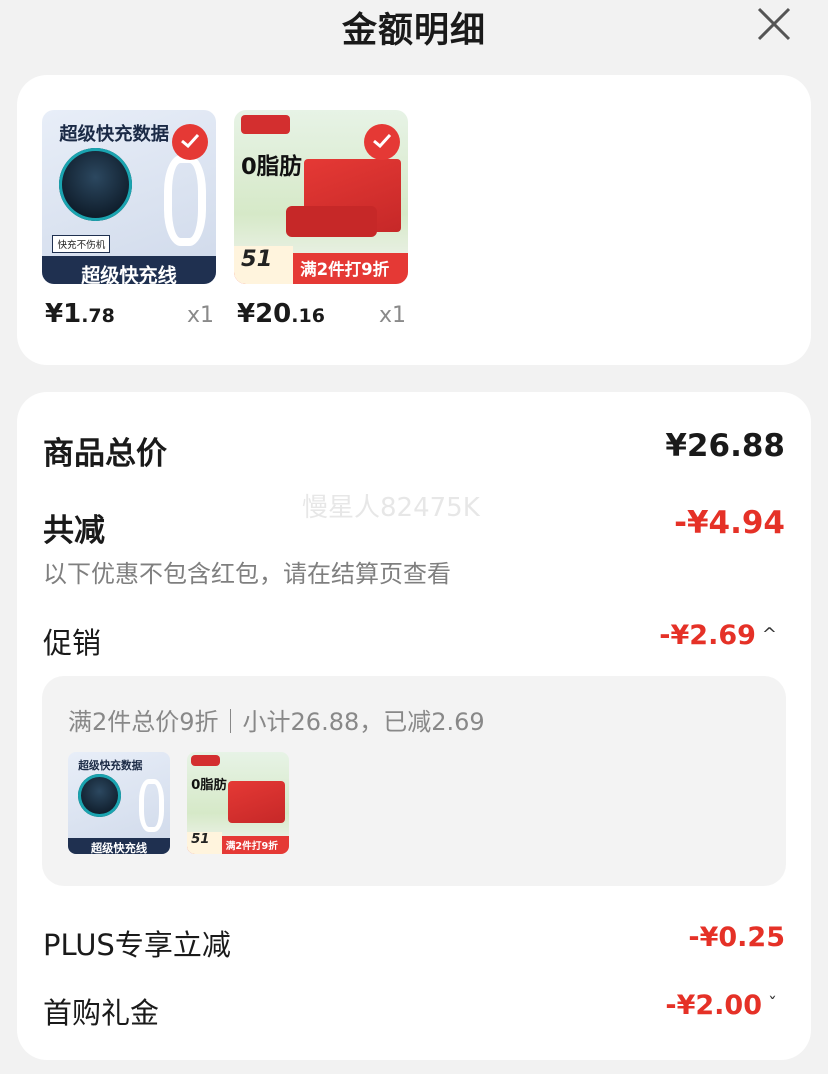 Image resolution: width=828 pixels, height=1074 pixels. I want to click on product-art-box, so click(256, 802).